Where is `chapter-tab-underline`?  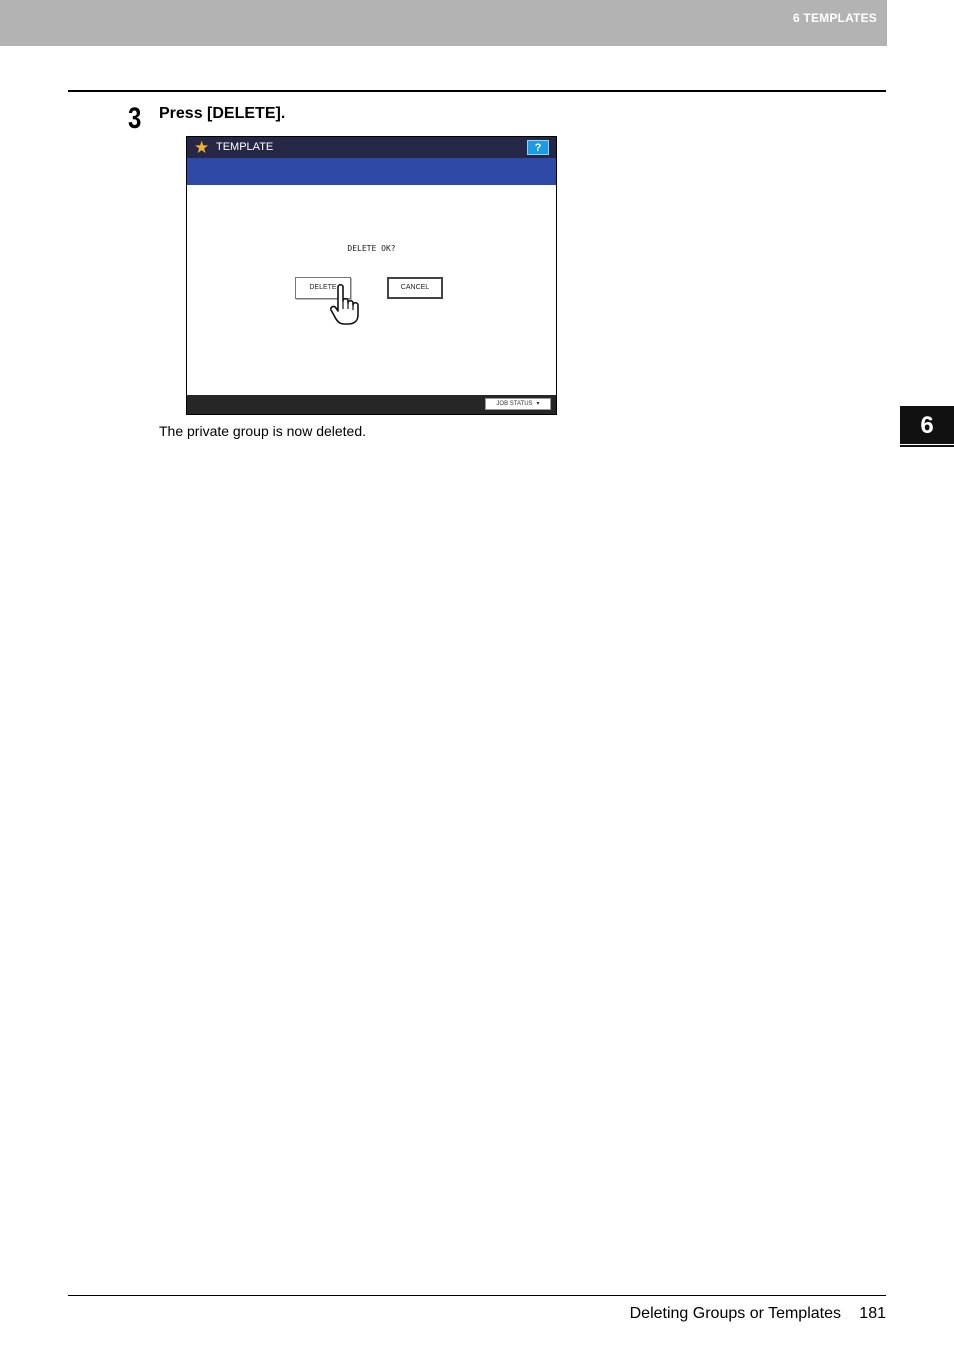
chapter-tab-underline is located at coordinates (927, 446).